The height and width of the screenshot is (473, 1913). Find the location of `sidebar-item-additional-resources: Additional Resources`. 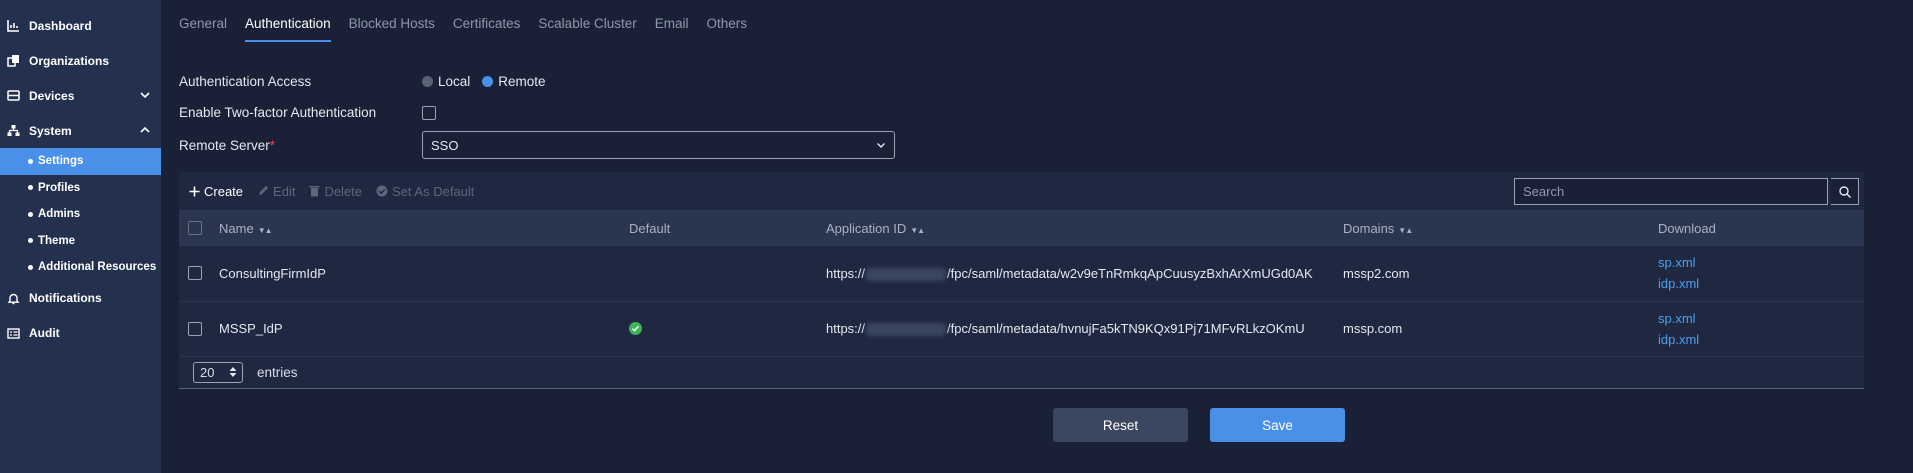

sidebar-item-additional-resources: Additional Resources is located at coordinates (80, 267).